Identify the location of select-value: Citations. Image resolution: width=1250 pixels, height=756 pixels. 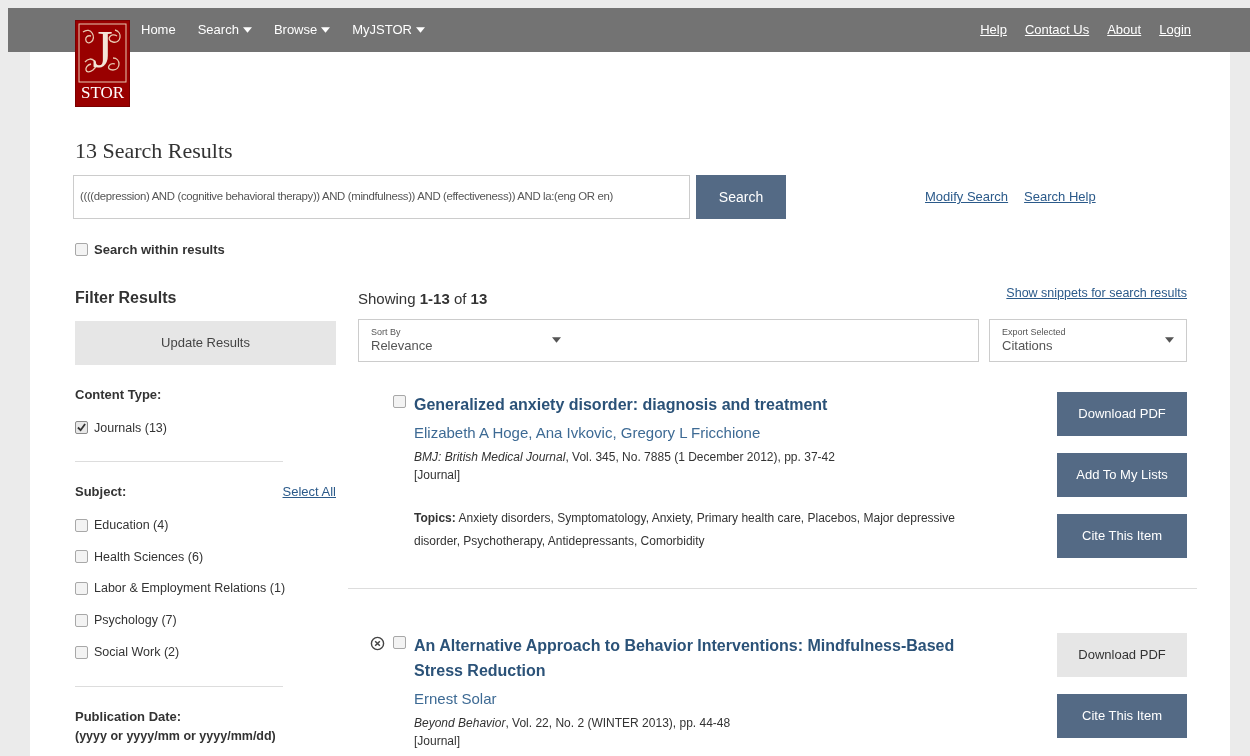
(1028, 345).